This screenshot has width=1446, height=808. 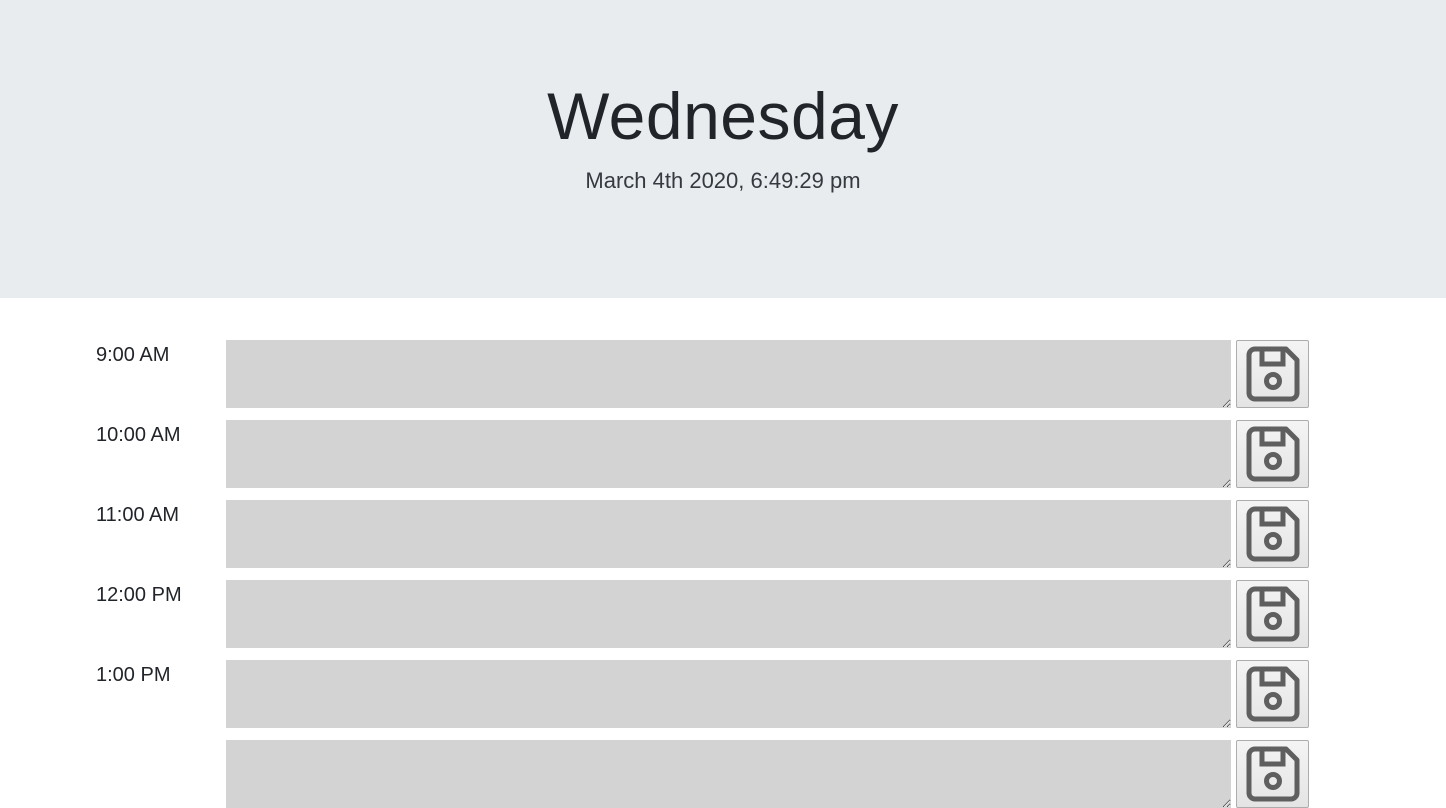 What do you see at coordinates (138, 515) in the screenshot?
I see `hour-label: 11:00 AM` at bounding box center [138, 515].